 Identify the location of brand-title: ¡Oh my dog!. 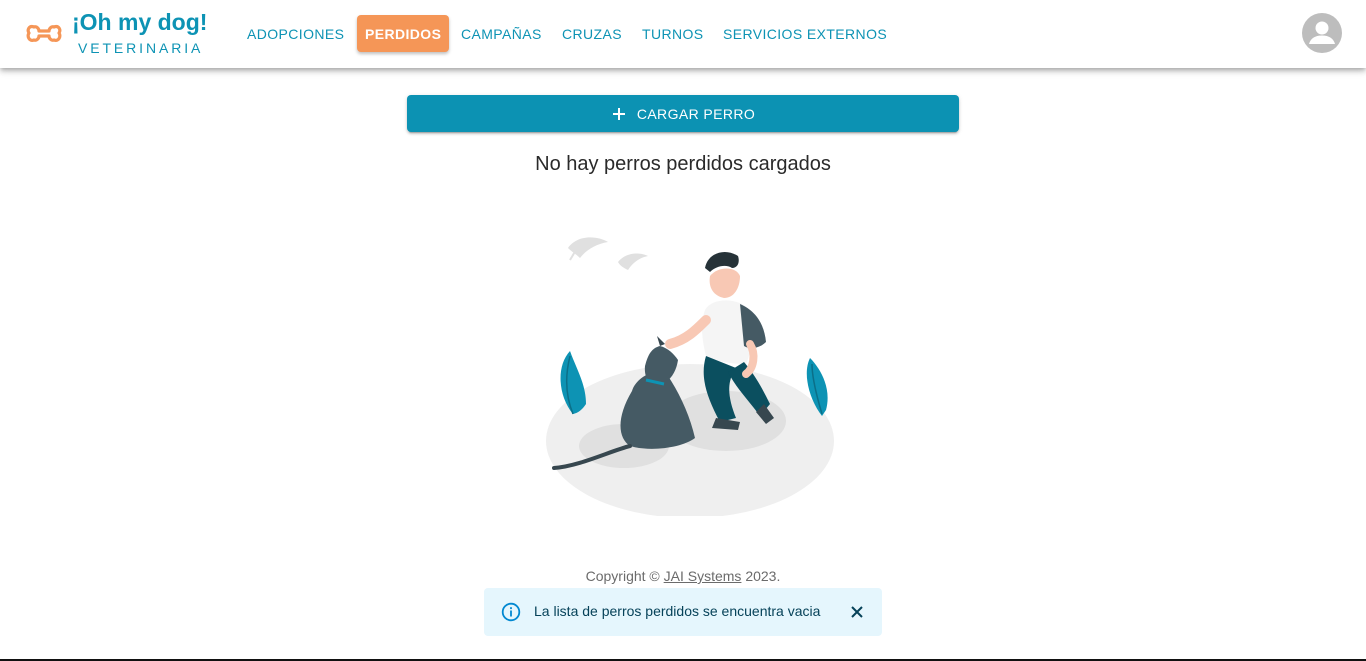
(140, 22).